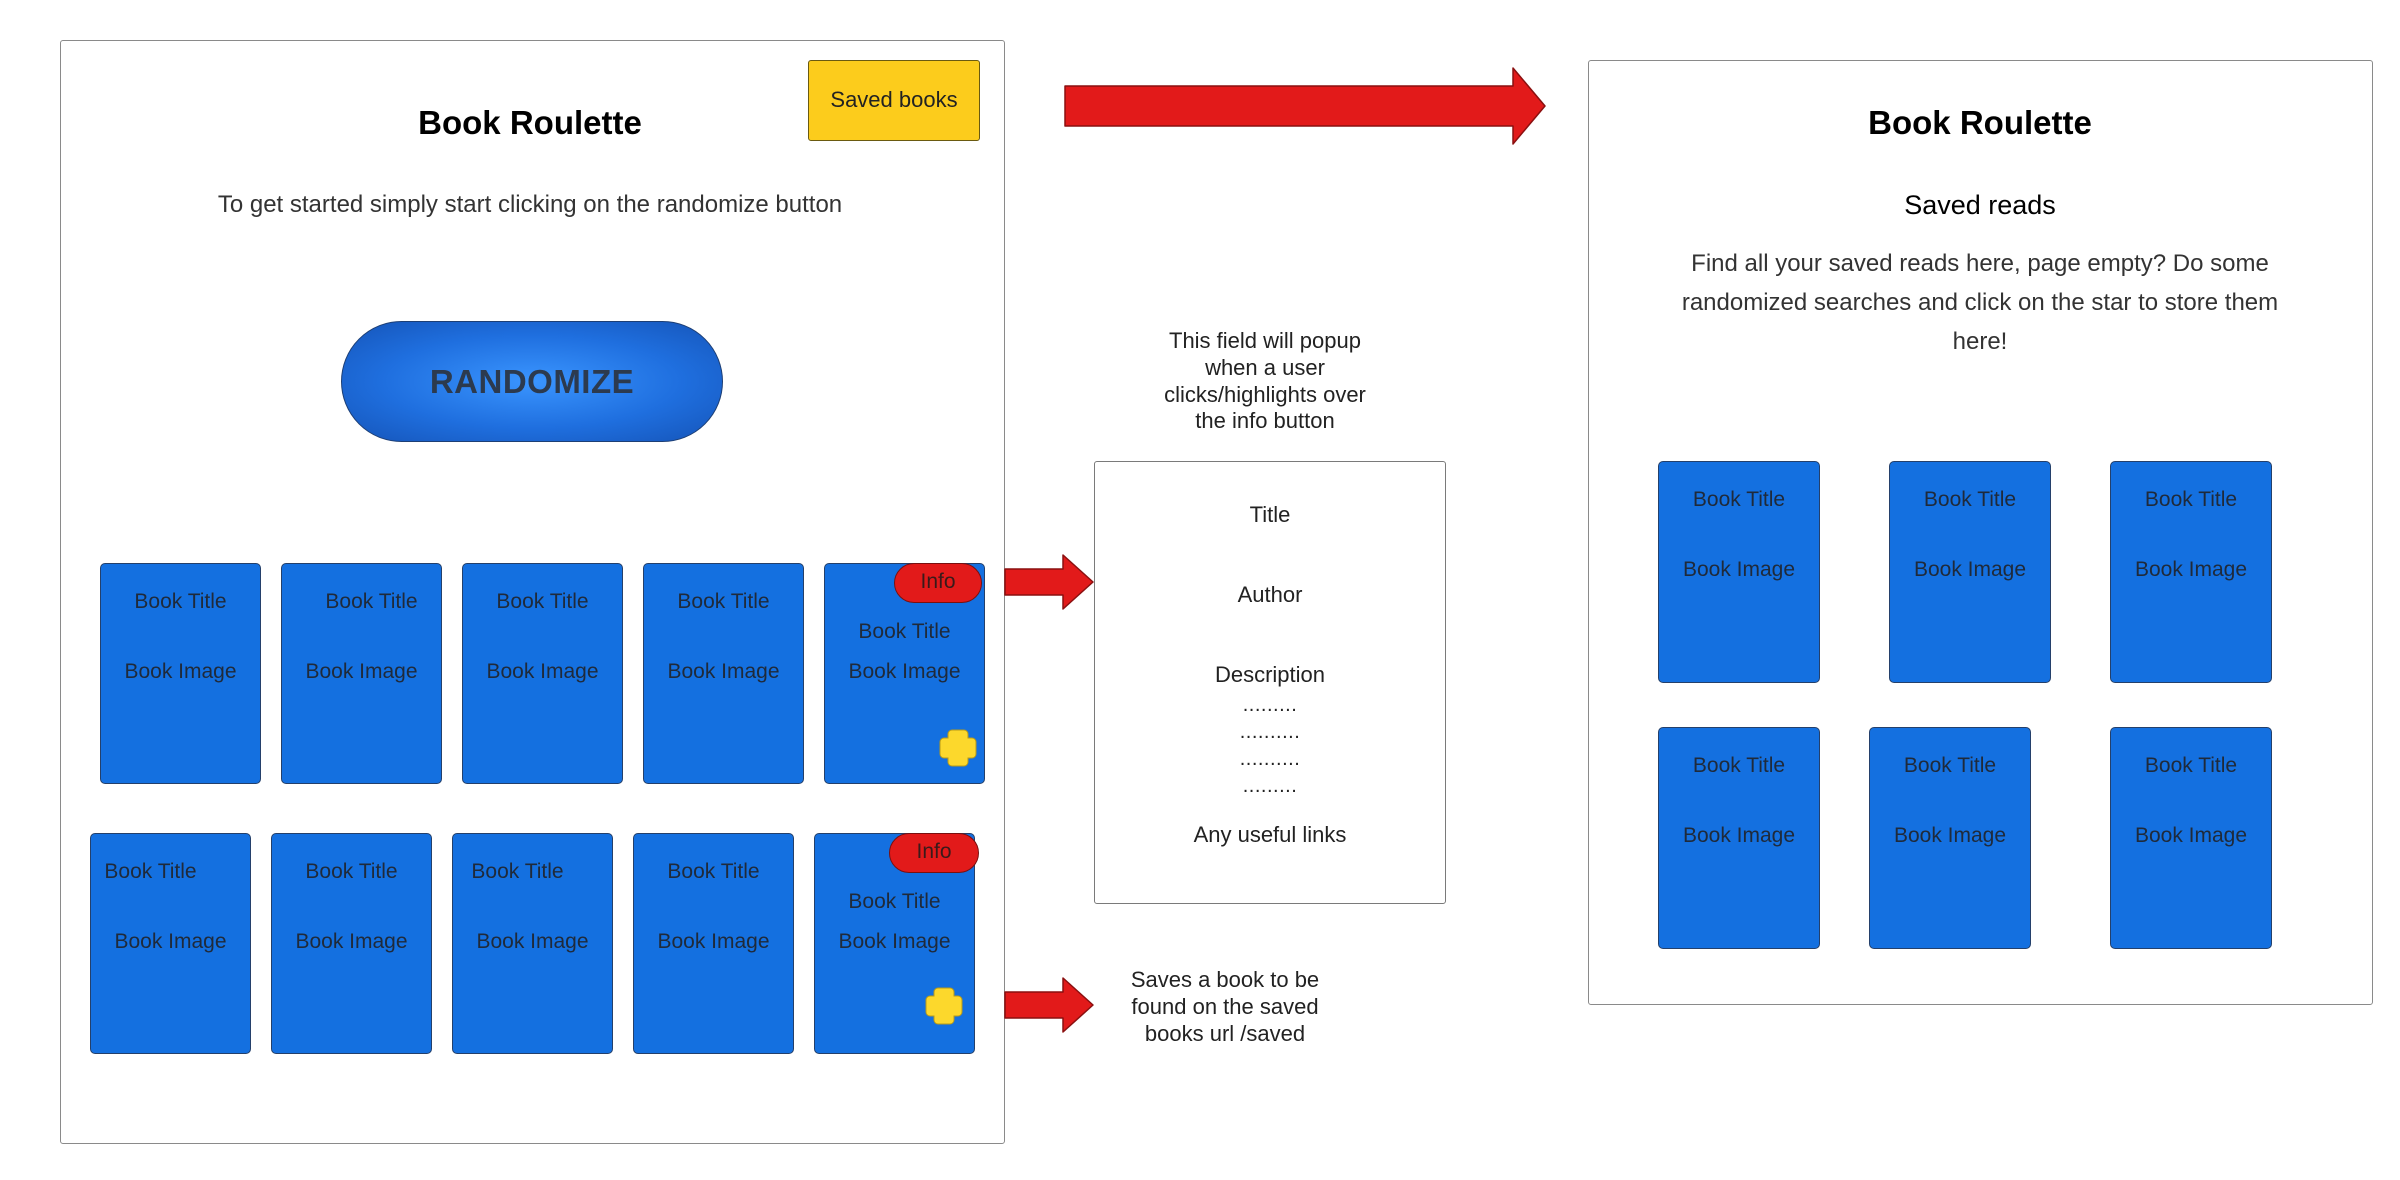  I want to click on popup-author: Author, so click(1270, 594).